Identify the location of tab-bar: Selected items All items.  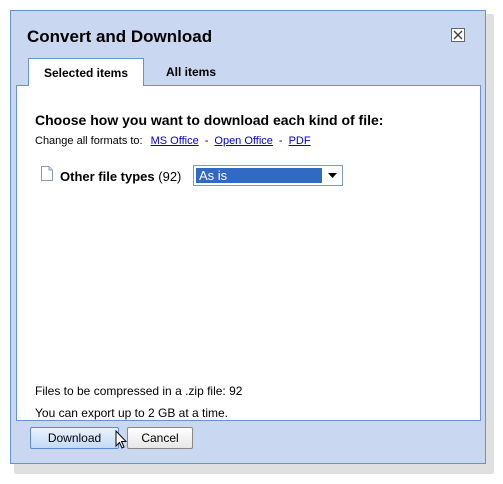
(248, 72).